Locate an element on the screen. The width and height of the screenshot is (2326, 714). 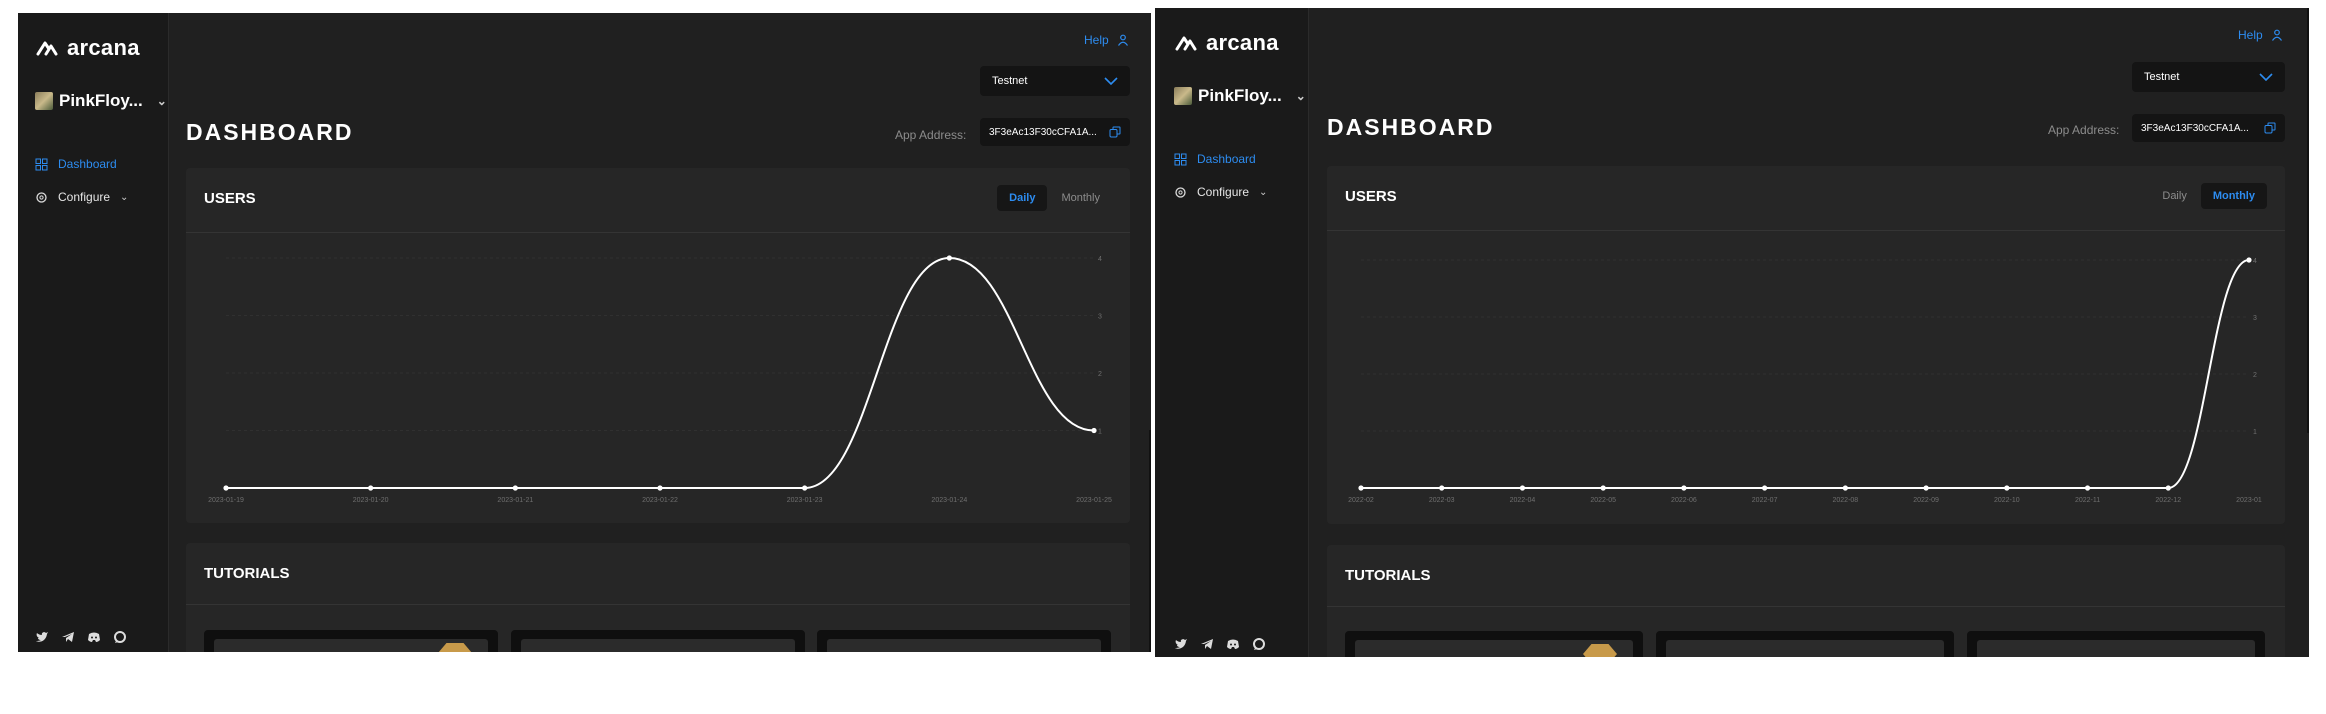
card-divider is located at coordinates (1806, 606).